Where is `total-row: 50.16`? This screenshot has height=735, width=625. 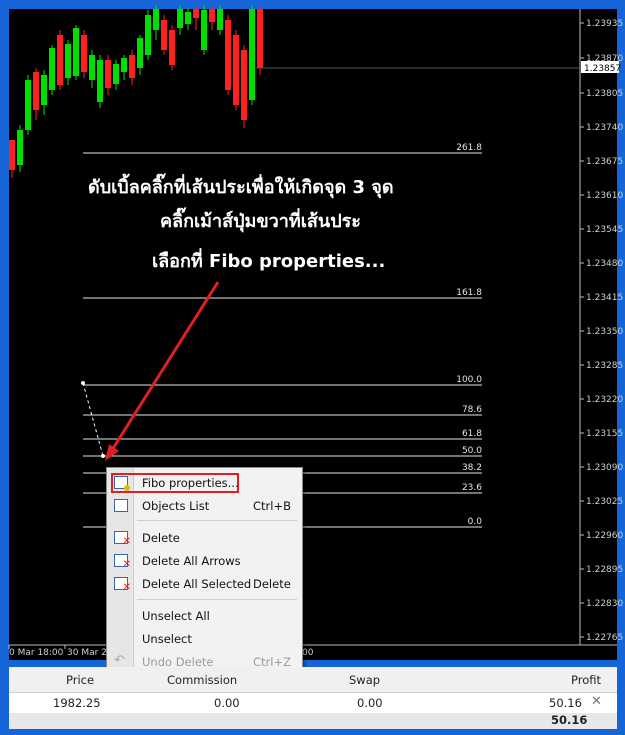 total-row: 50.16 is located at coordinates (313, 721).